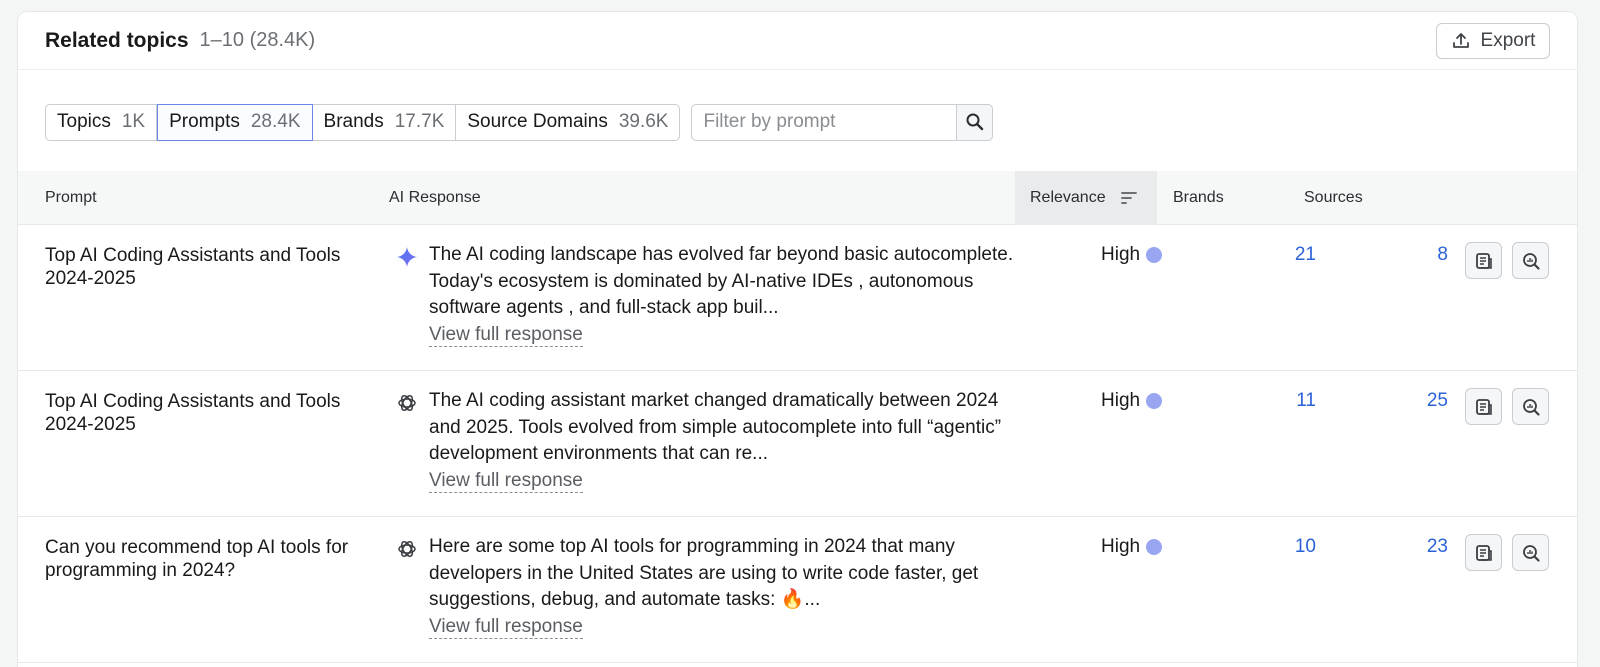 The height and width of the screenshot is (667, 1600). I want to click on upload-icon, so click(1460, 40).